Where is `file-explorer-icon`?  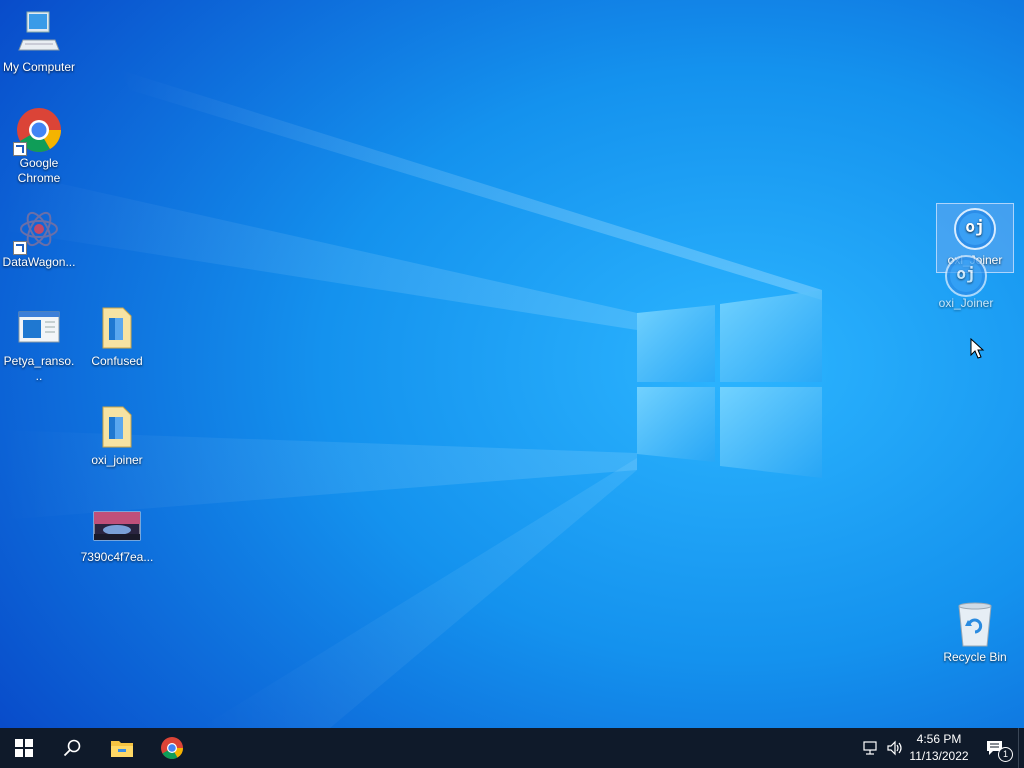 file-explorer-icon is located at coordinates (122, 749).